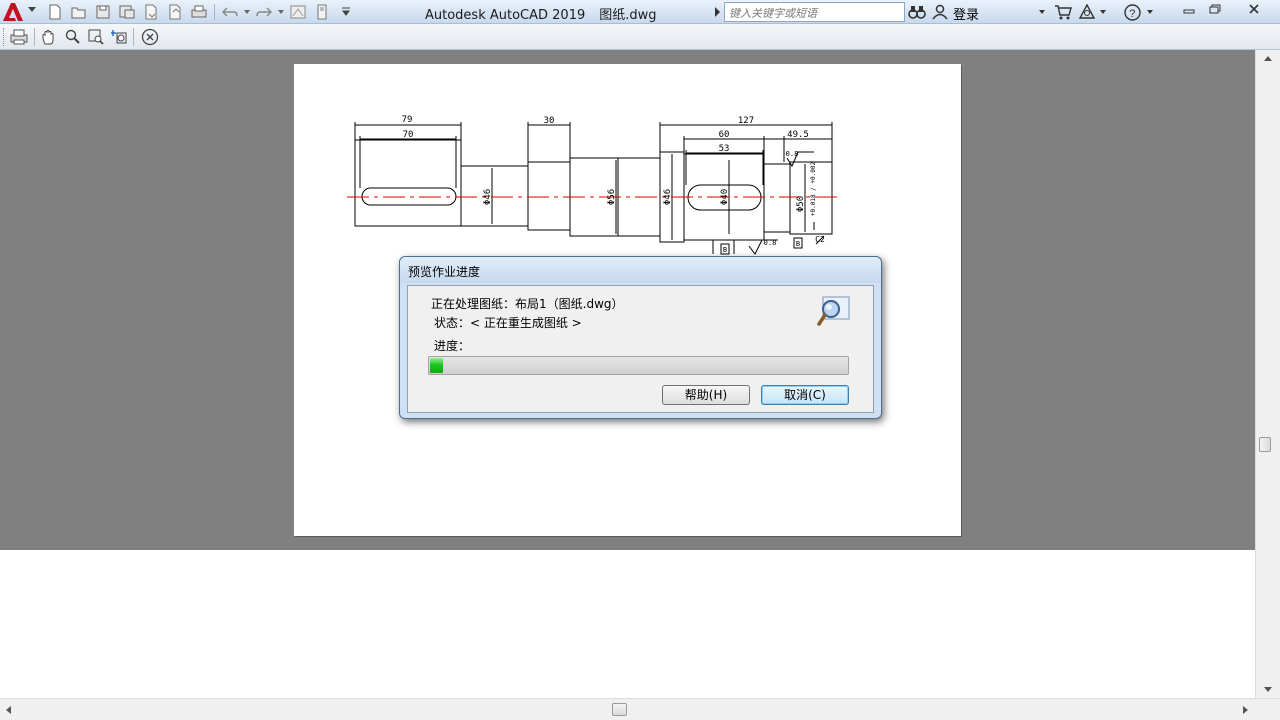 The image size is (1280, 720). I want to click on redo-icon, so click(264, 12).